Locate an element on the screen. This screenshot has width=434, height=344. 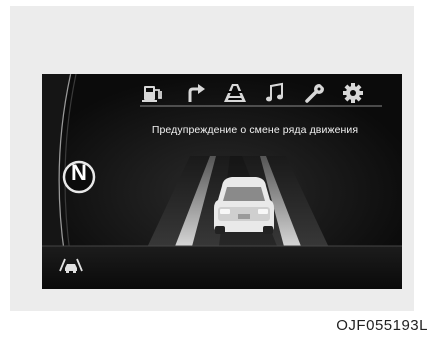
car-icon is located at coordinates (244, 205).